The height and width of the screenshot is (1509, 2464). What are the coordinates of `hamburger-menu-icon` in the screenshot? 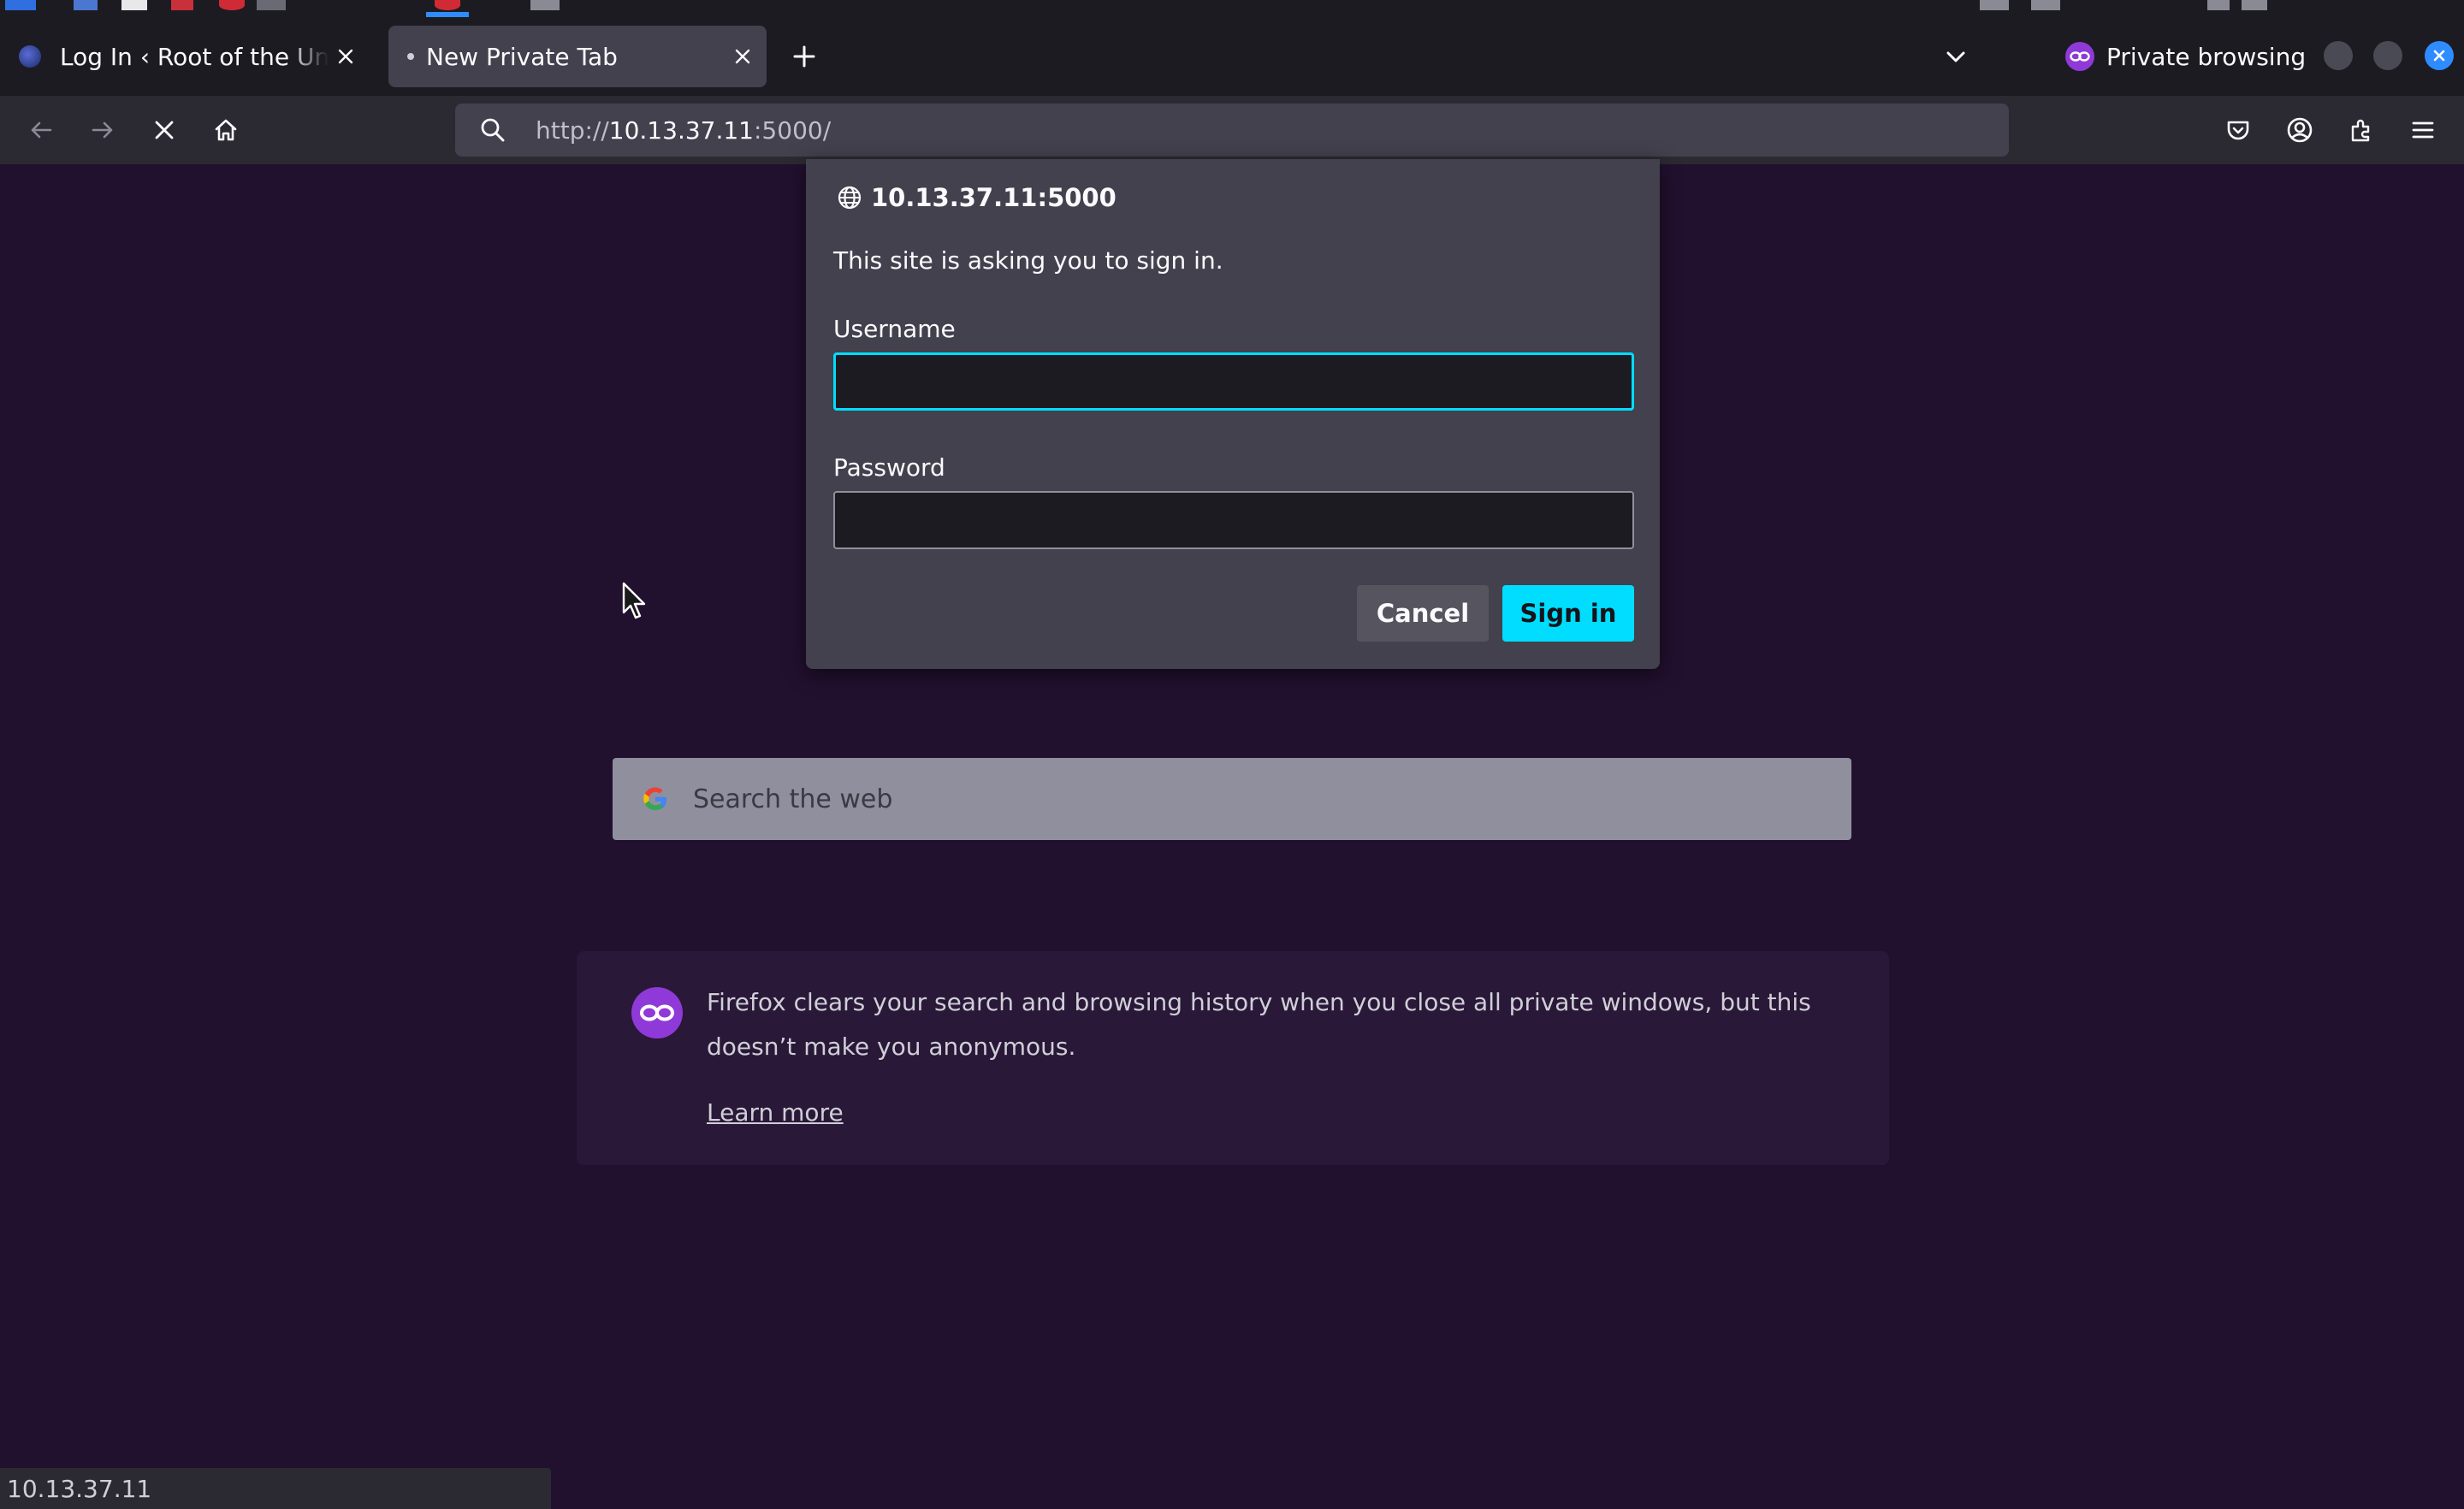 It's located at (2423, 130).